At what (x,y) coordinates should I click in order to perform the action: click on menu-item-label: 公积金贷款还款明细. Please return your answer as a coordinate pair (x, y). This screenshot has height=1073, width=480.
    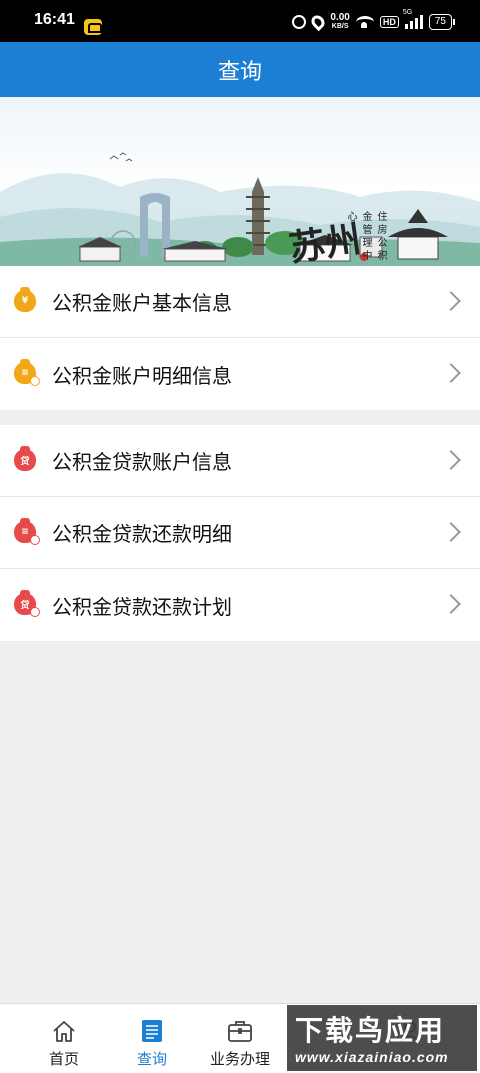
    Looking at the image, I should click on (142, 534).